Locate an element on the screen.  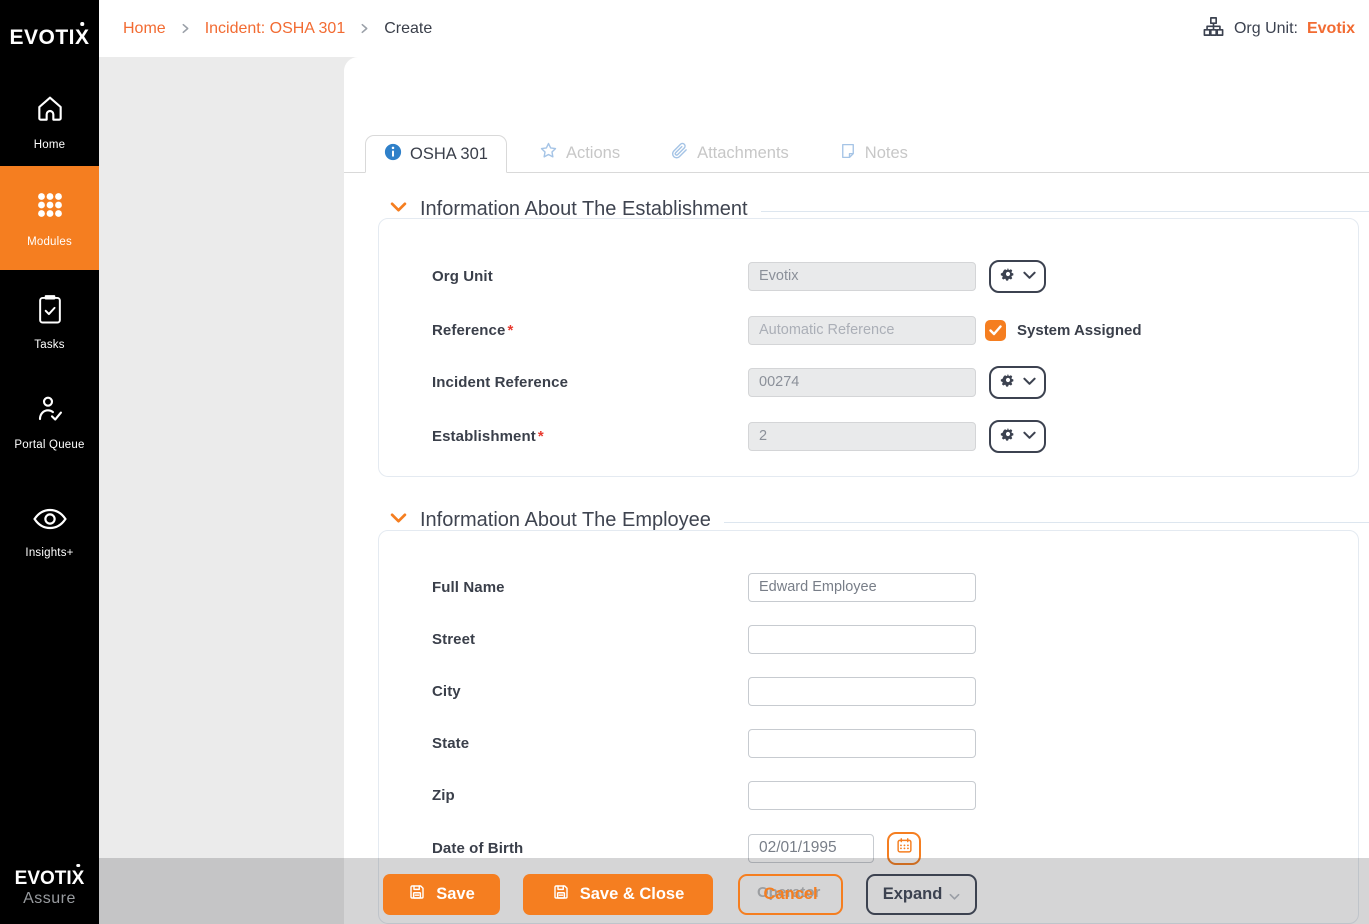
field-row-establishment: Establishment * is located at coordinates (888, 436).